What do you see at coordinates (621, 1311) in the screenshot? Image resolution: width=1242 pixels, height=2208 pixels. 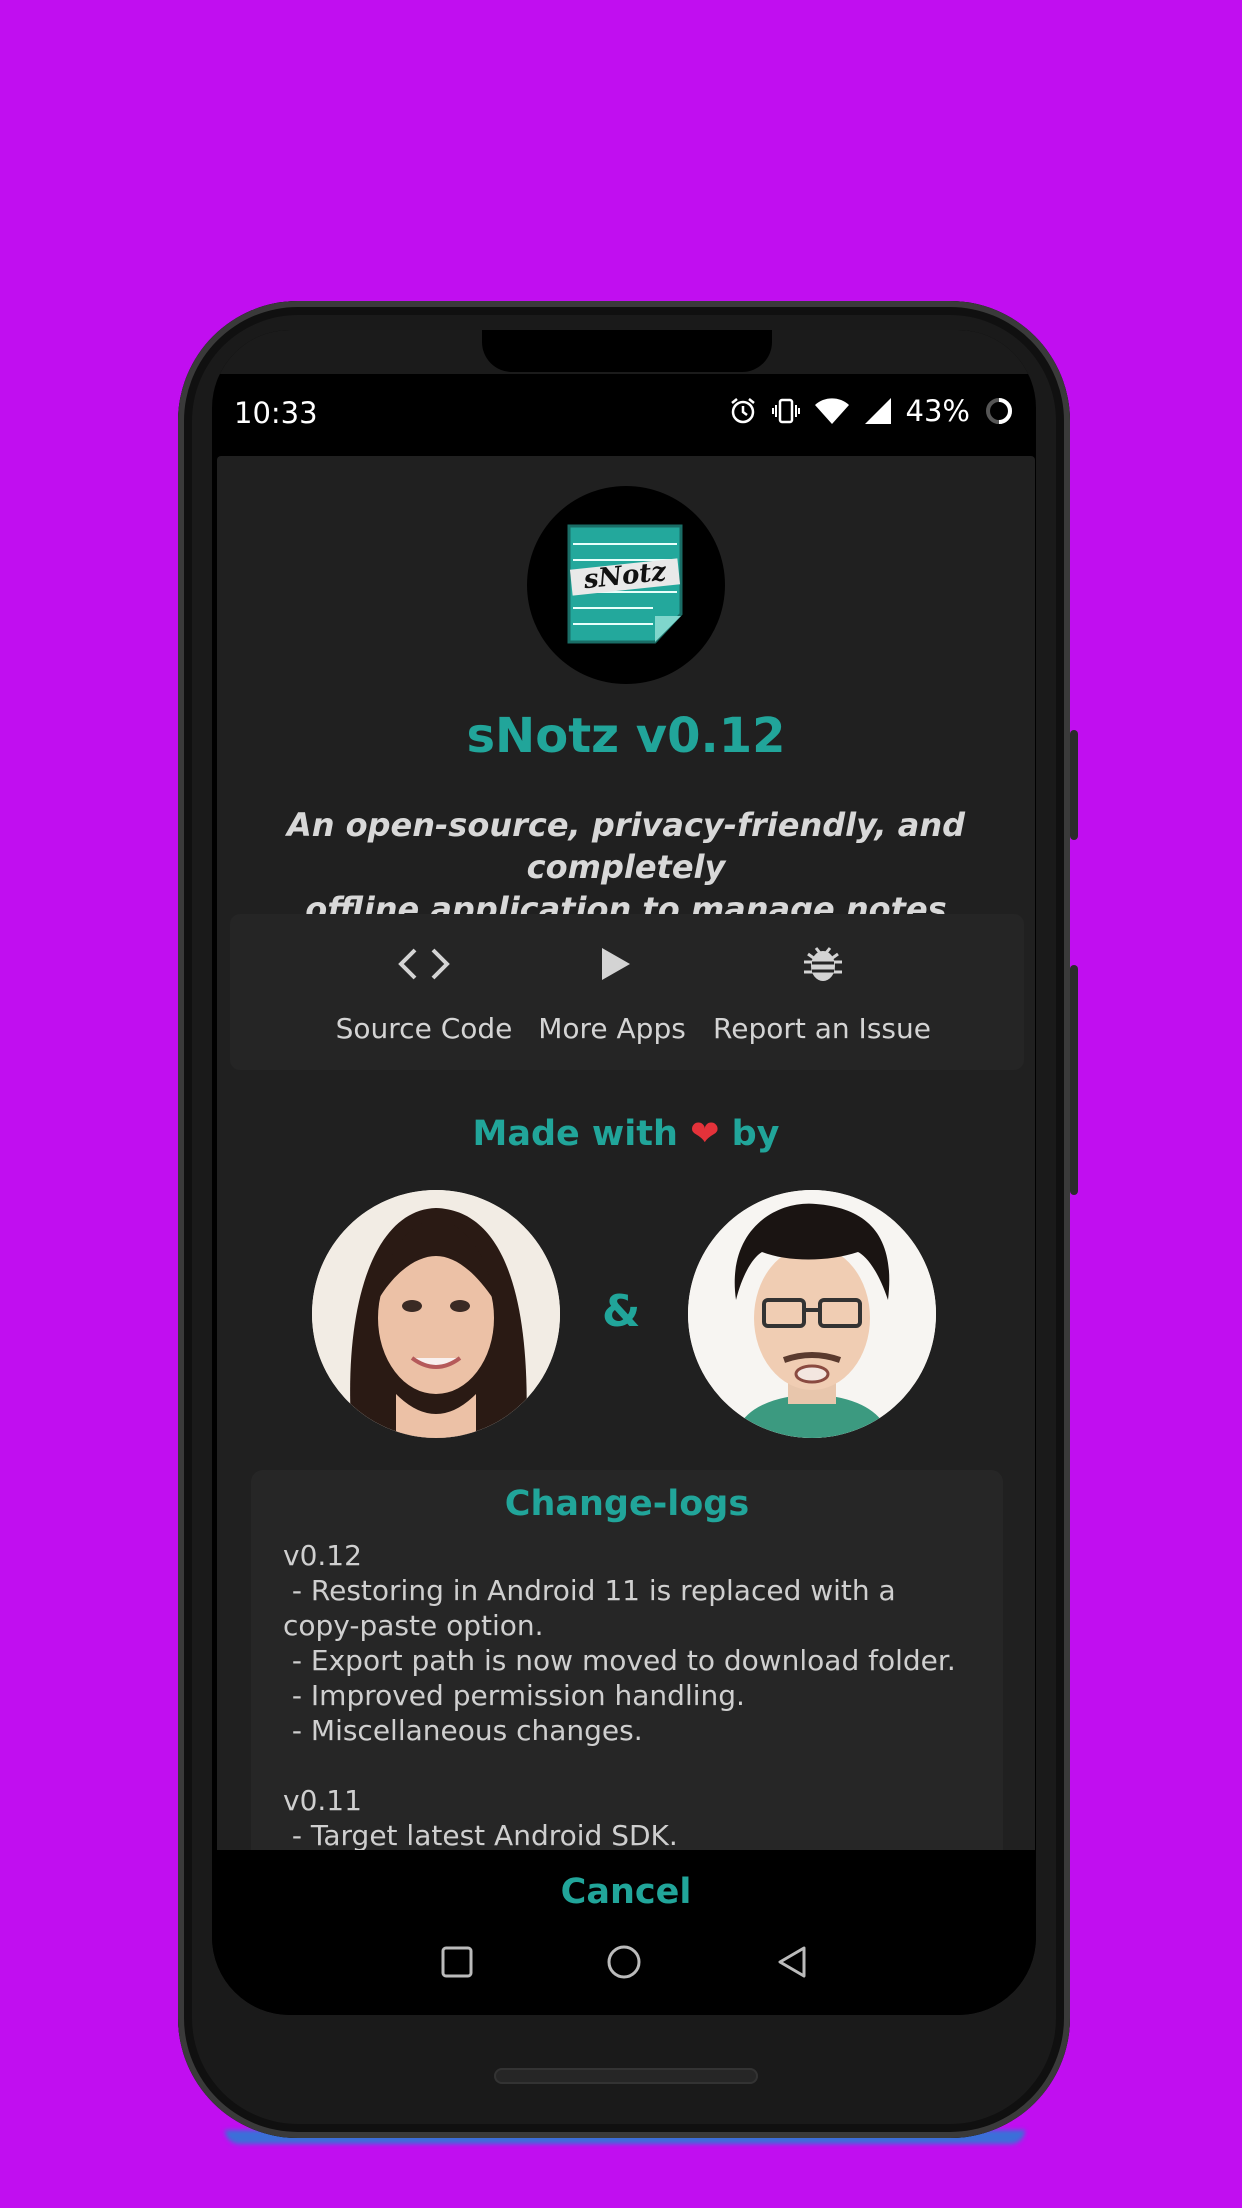 I see `ampersand: &` at bounding box center [621, 1311].